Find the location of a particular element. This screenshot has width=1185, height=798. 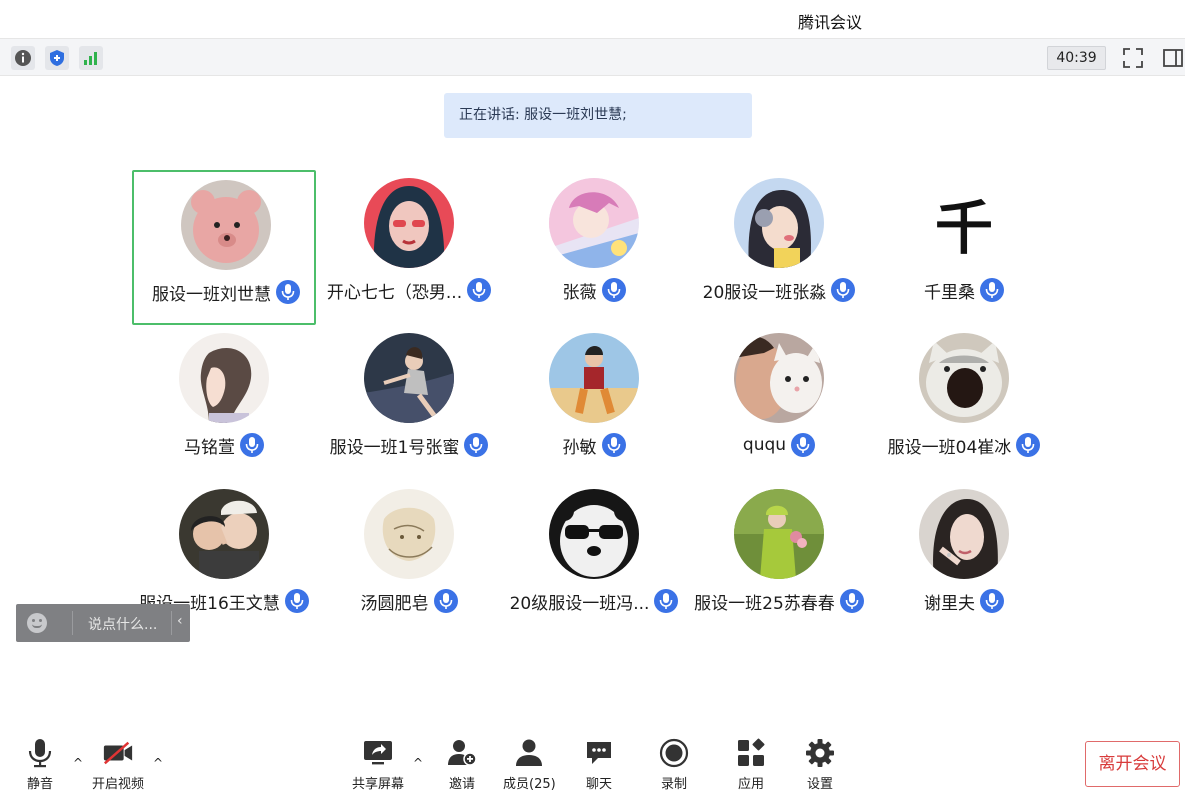

sidebar-toggle-icon is located at coordinates (1173, 58).